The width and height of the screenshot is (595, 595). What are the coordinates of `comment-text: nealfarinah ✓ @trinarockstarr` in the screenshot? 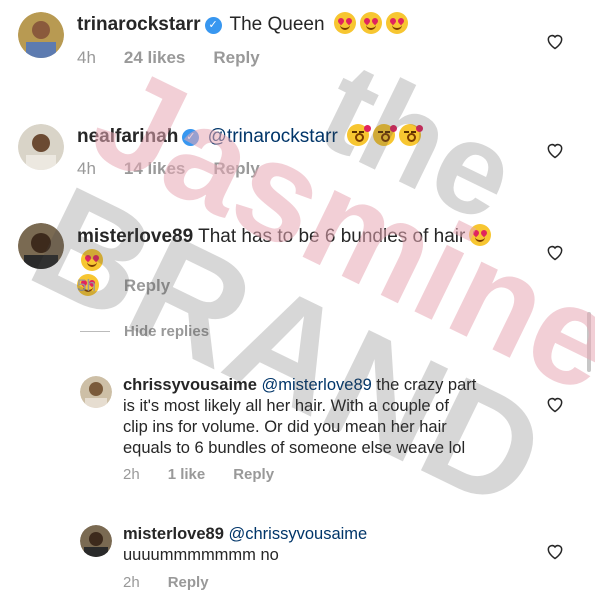 It's located at (250, 136).